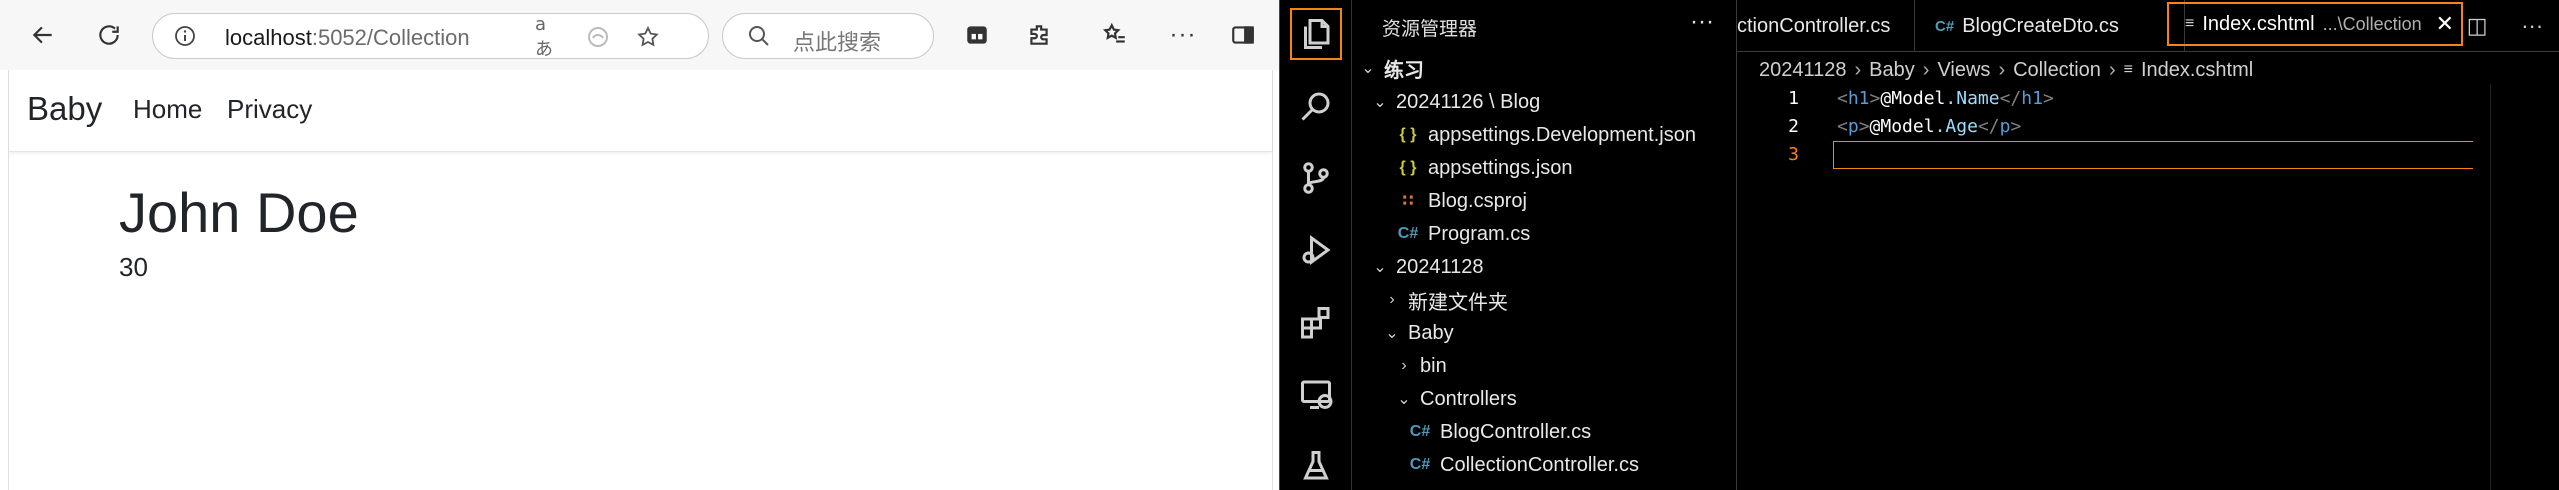 This screenshot has height=490, width=2559. Describe the element at coordinates (1408, 201) in the screenshot. I see `rss-file-icon: ∷` at that location.